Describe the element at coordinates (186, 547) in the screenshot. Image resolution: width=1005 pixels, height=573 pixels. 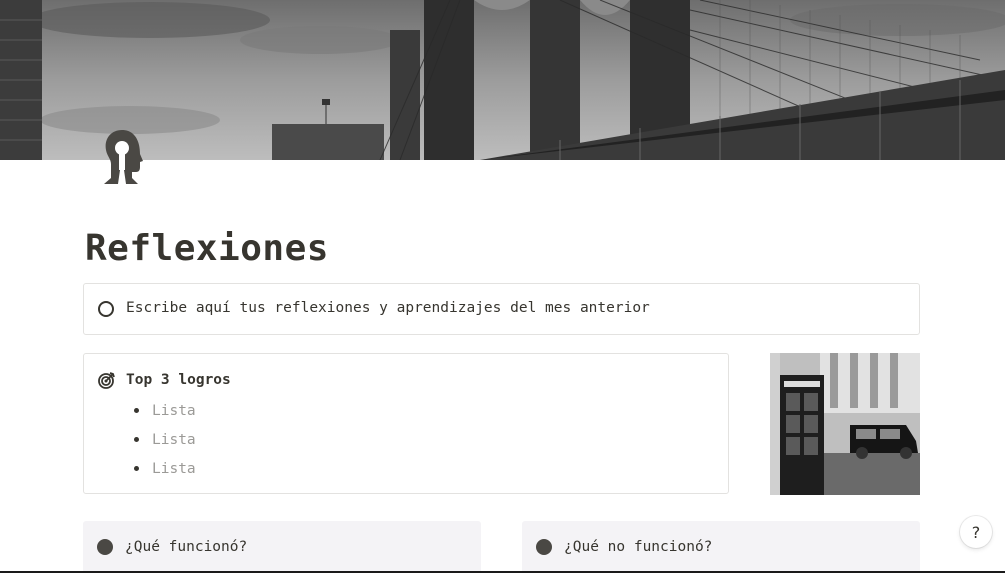
I see `card-label: ¿Qué funcionó?` at that location.